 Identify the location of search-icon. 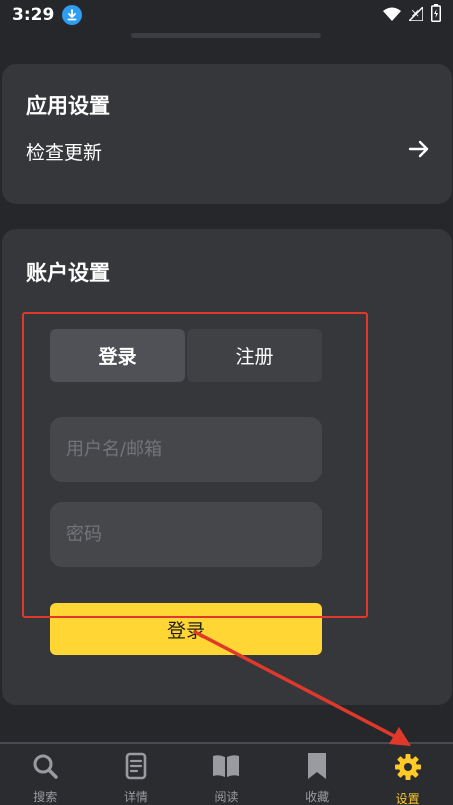
(45, 768).